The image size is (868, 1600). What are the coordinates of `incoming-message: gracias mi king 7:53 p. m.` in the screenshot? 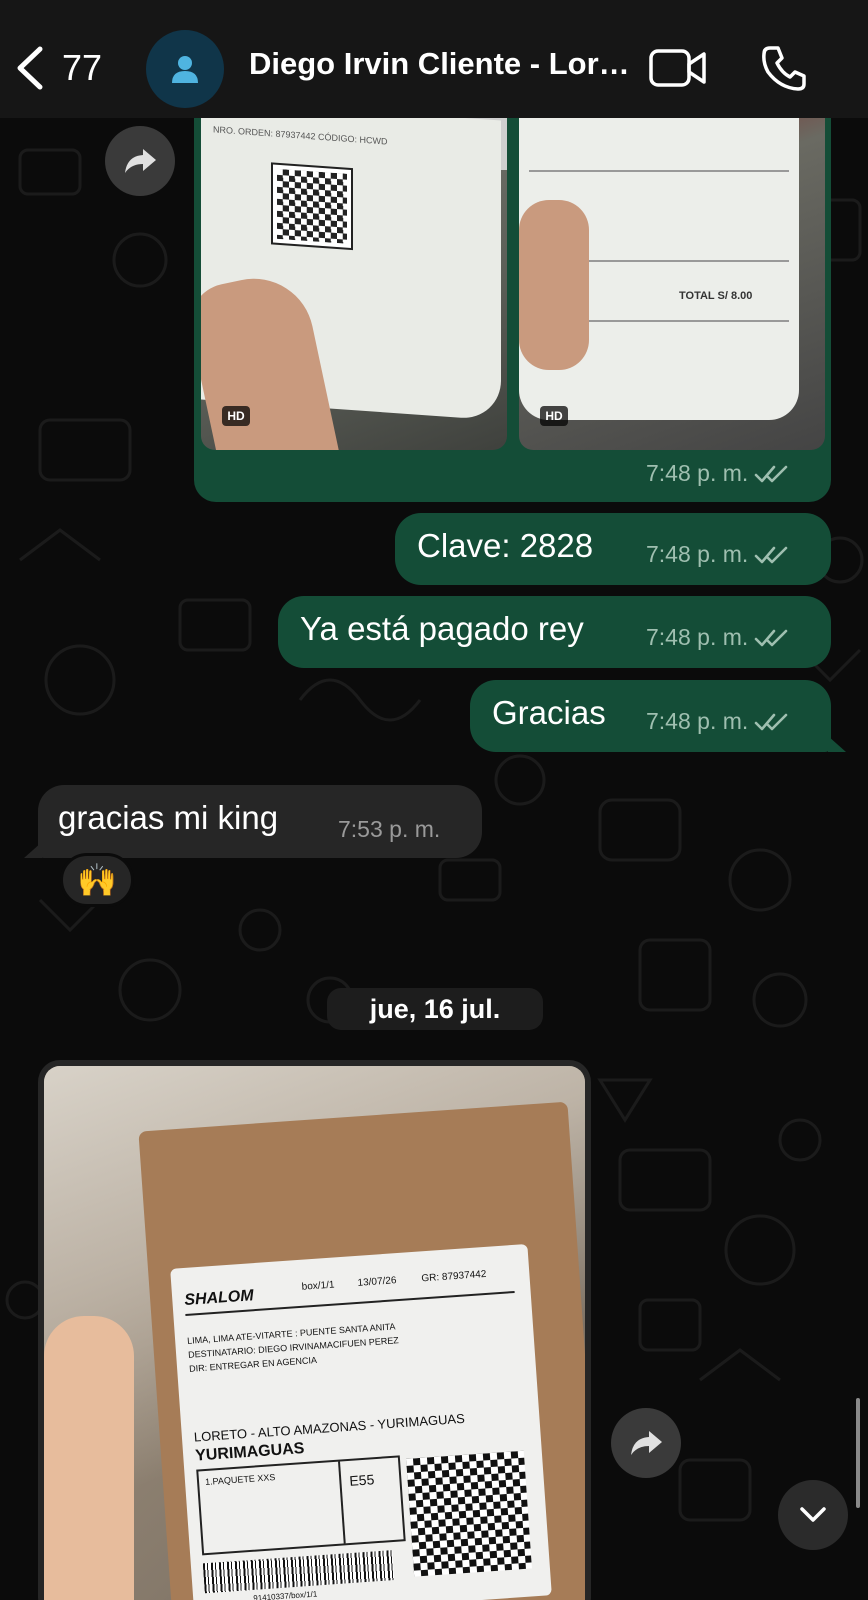 It's located at (260, 821).